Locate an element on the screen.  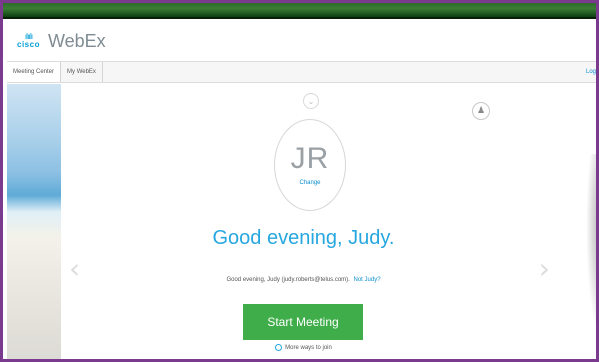
cisco-logo-text: cisco is located at coordinates (28, 44).